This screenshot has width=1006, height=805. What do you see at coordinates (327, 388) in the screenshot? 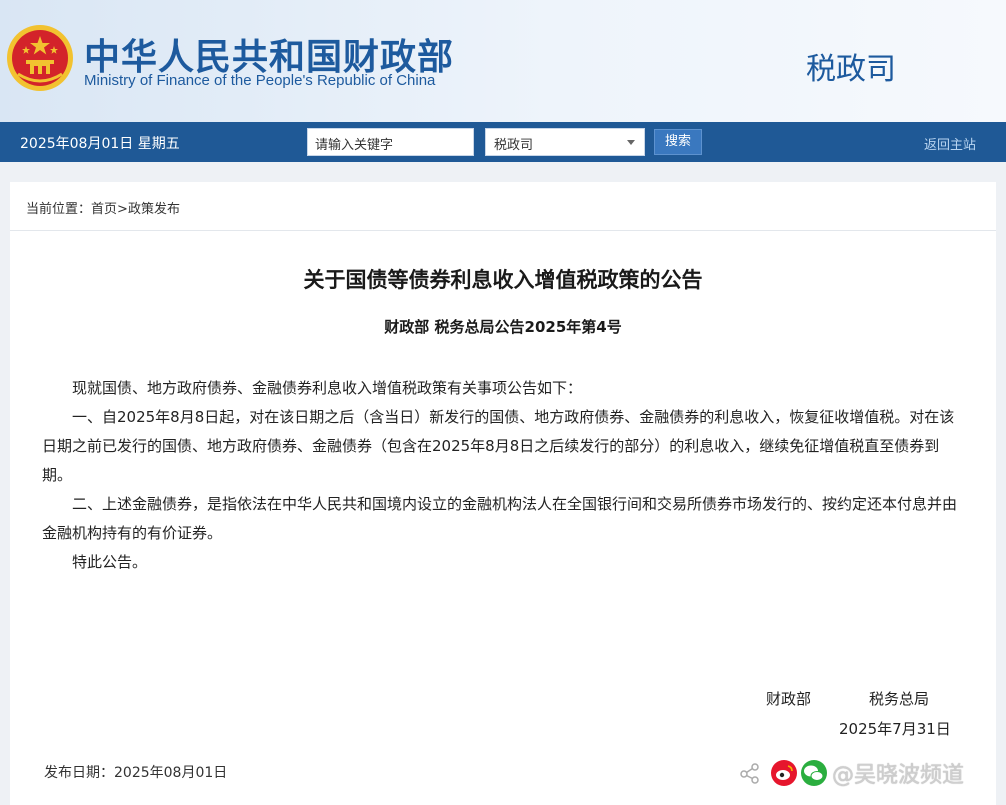
I see `article-paragraph: 现就国债、地方政府债券、金融债券利息收入增值税政策有关事项公告如下：` at bounding box center [327, 388].